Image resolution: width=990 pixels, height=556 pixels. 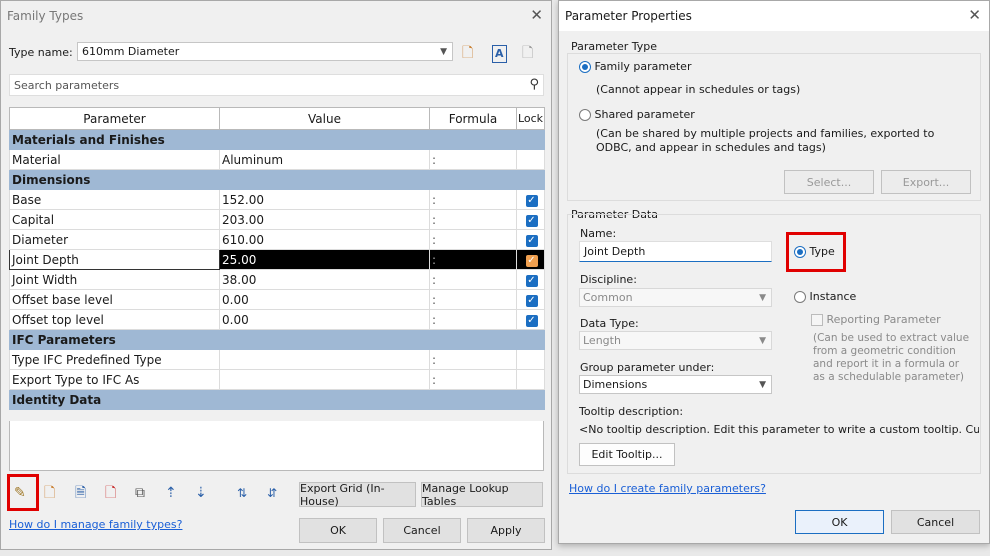 What do you see at coordinates (675, 384) in the screenshot?
I see `group-under-dropdown: Dimensions ▼` at bounding box center [675, 384].